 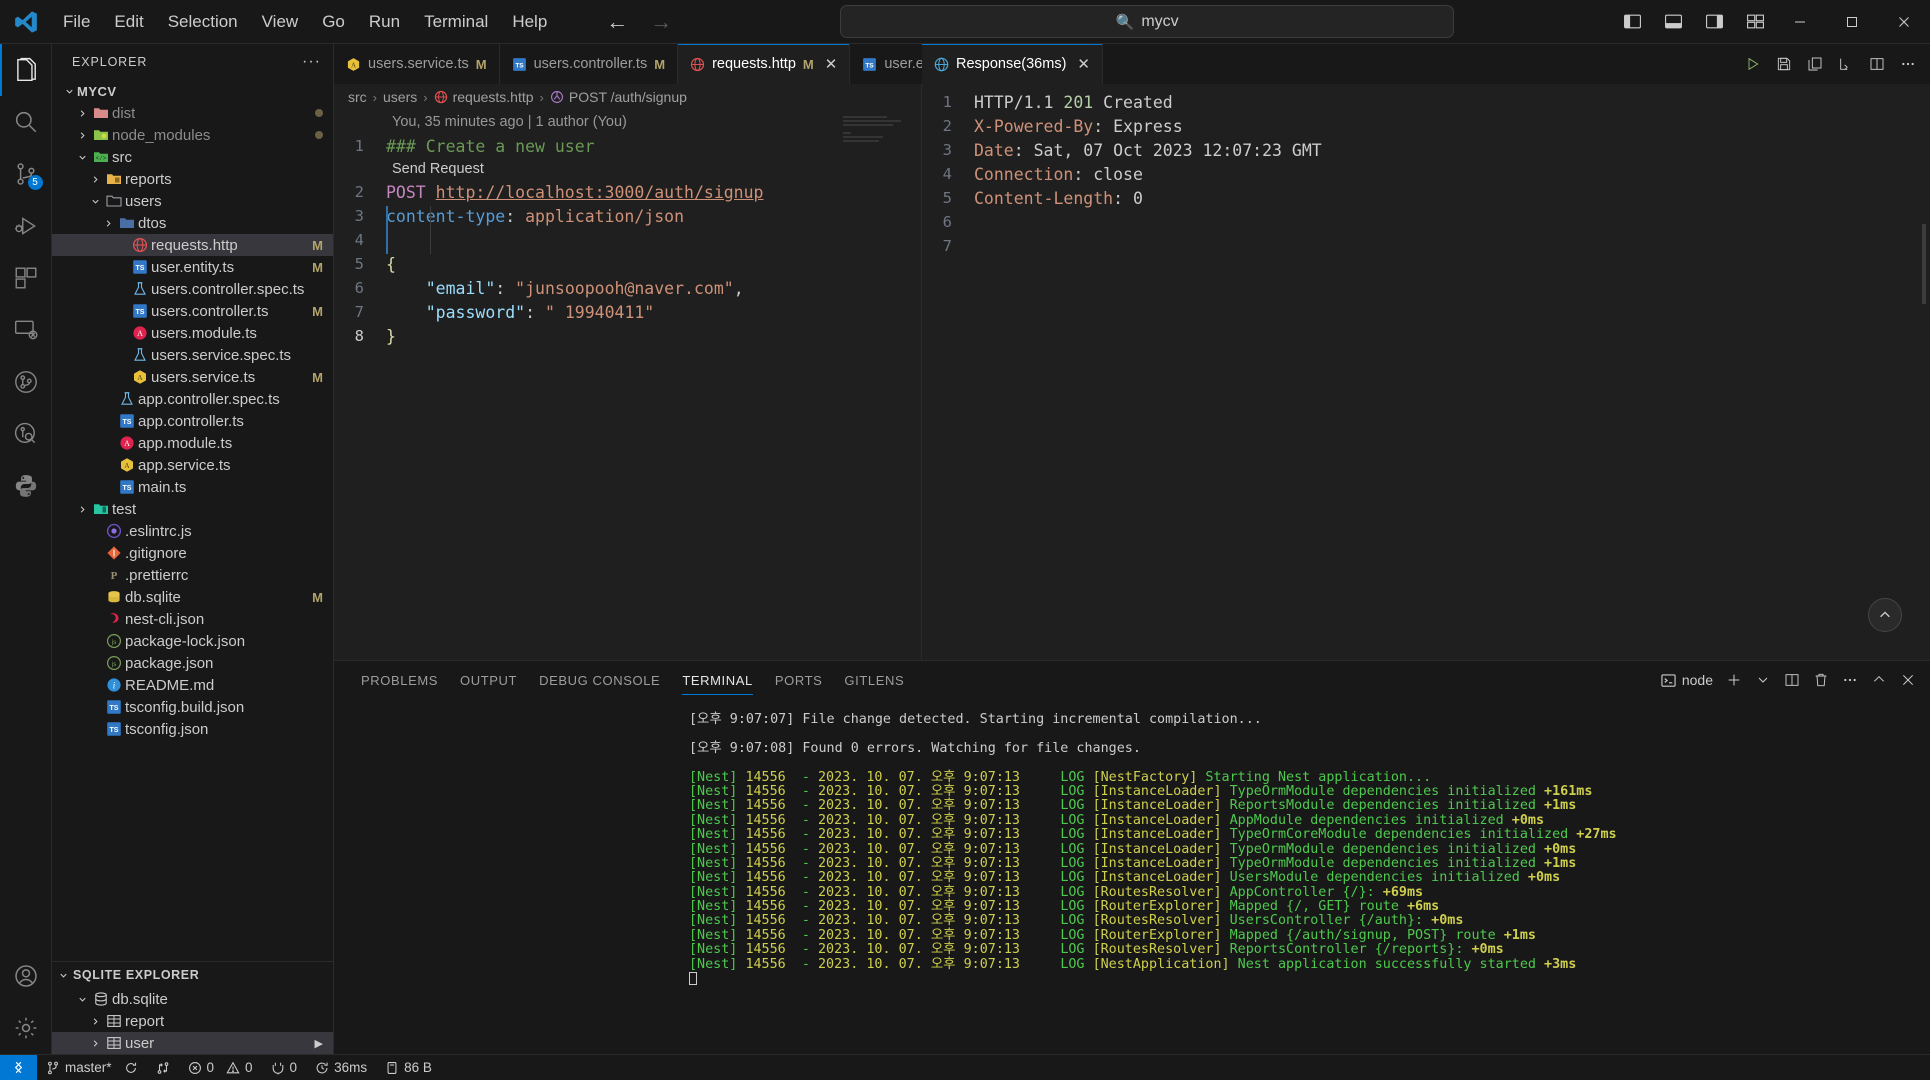 What do you see at coordinates (1734, 680) in the screenshot?
I see `new-terminal-icon` at bounding box center [1734, 680].